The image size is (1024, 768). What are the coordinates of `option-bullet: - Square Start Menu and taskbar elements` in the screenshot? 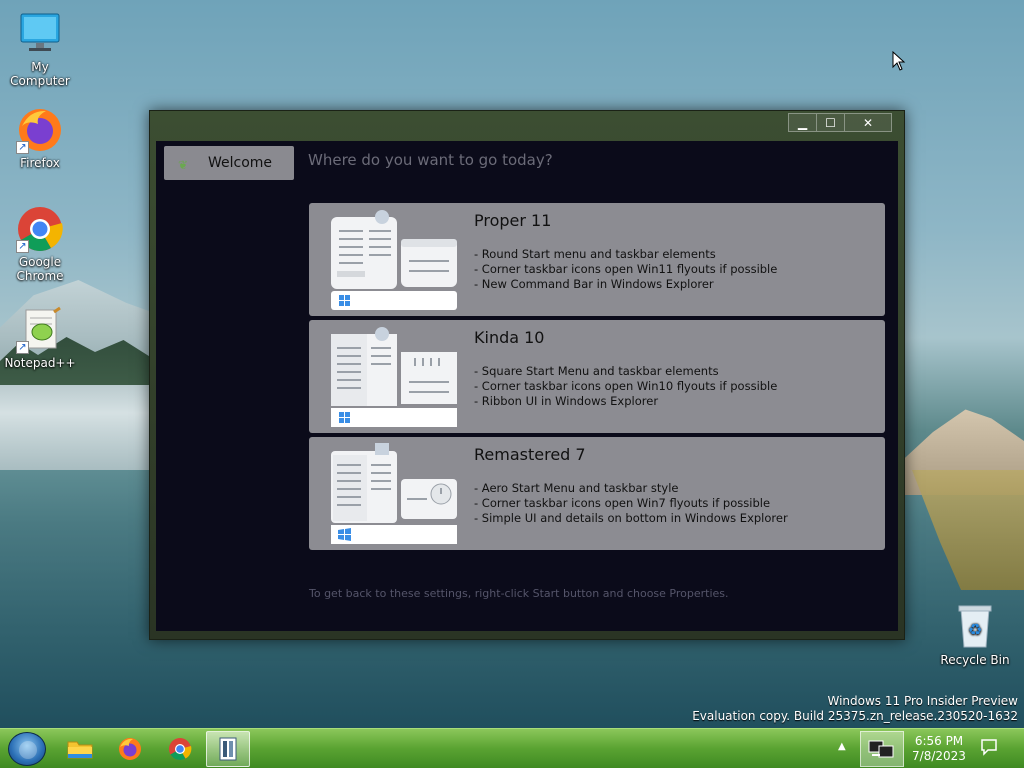 It's located at (596, 371).